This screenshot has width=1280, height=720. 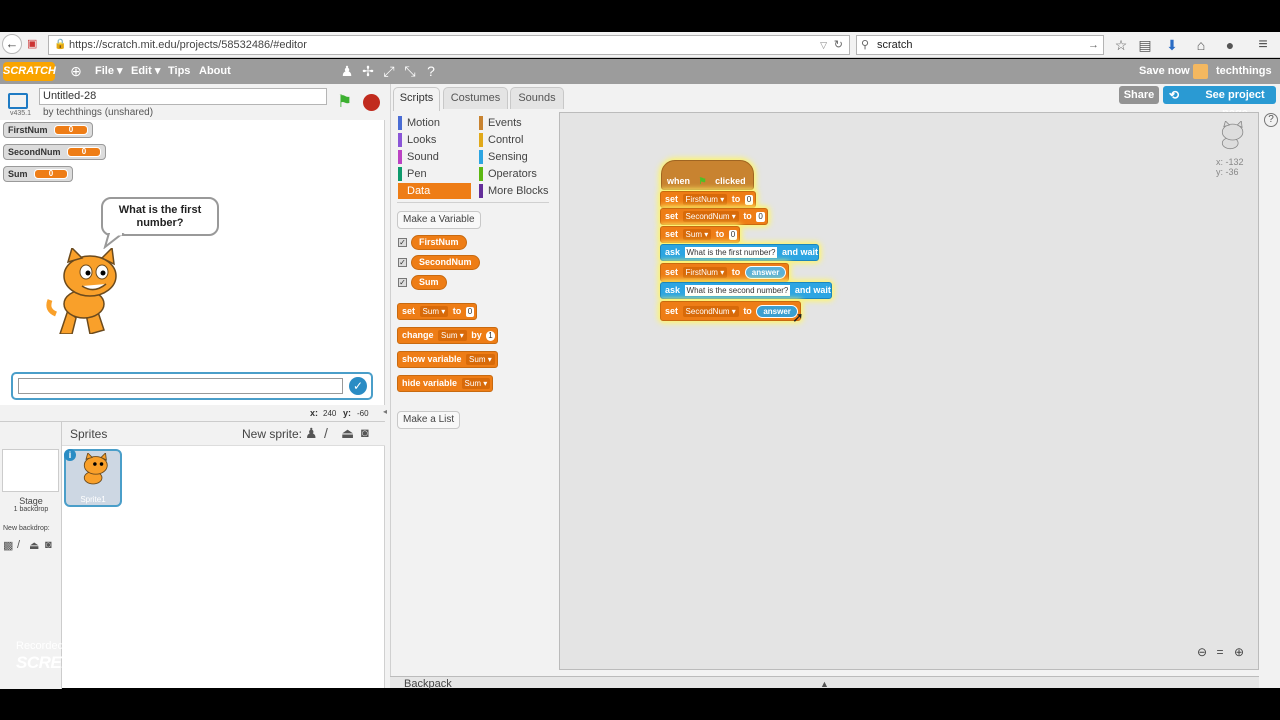 What do you see at coordinates (1248, 80) in the screenshot?
I see `user-menu: techthings ▾` at bounding box center [1248, 80].